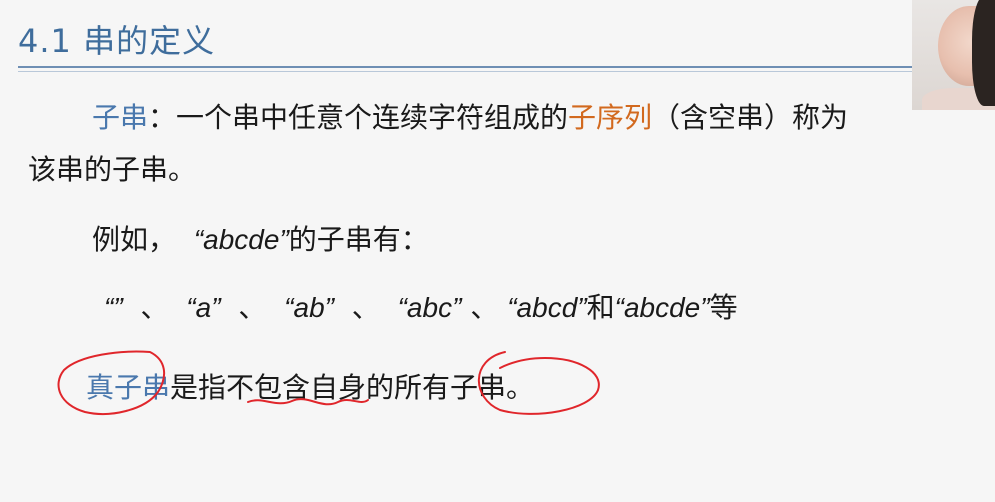  Describe the element at coordinates (113, 307) in the screenshot. I see `substring-item: “”` at that location.